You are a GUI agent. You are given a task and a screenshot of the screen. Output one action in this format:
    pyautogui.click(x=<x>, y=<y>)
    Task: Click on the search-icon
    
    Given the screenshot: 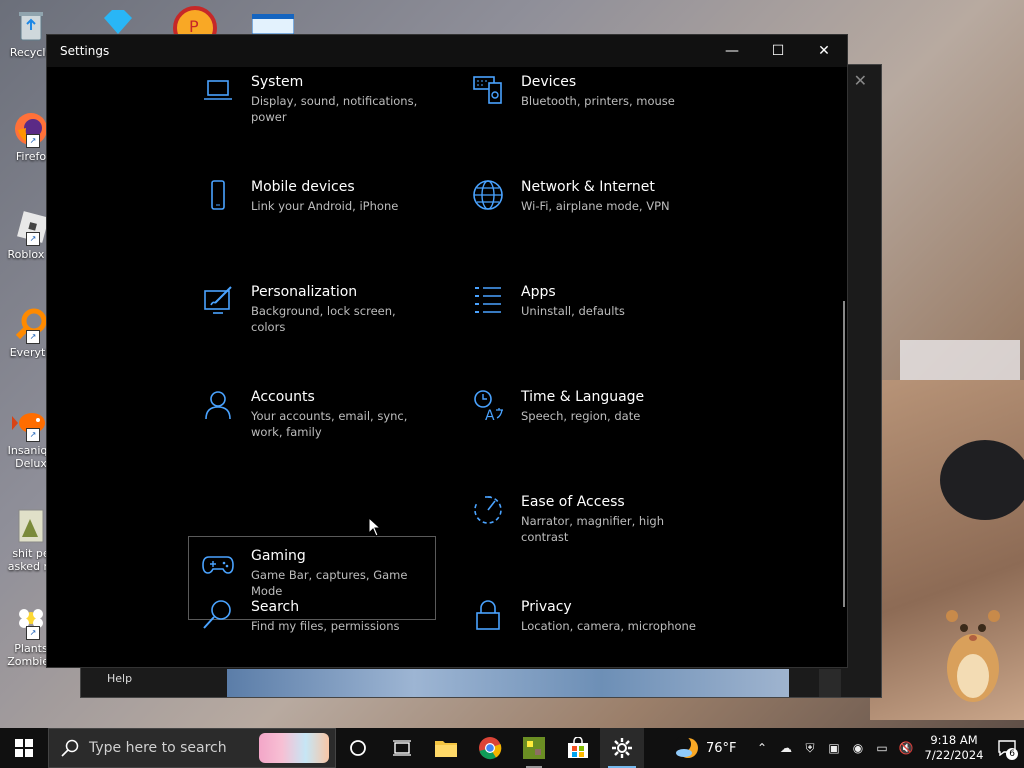 What is the action you would take?
    pyautogui.click(x=70, y=748)
    